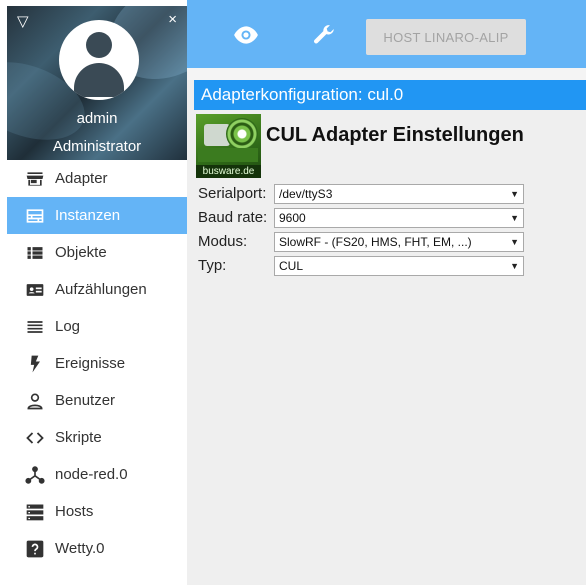 The width and height of the screenshot is (586, 585). What do you see at coordinates (390, 95) in the screenshot?
I see `config-header: Adapterkonfiguration: cul.0` at bounding box center [390, 95].